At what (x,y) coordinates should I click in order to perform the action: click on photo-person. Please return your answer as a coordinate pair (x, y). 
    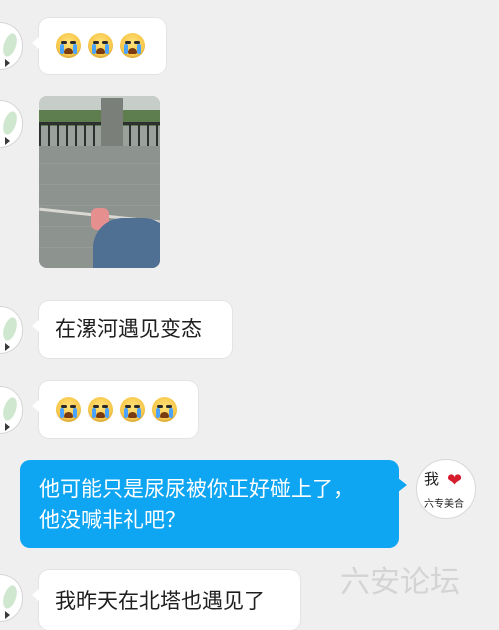
    Looking at the image, I should click on (126, 243).